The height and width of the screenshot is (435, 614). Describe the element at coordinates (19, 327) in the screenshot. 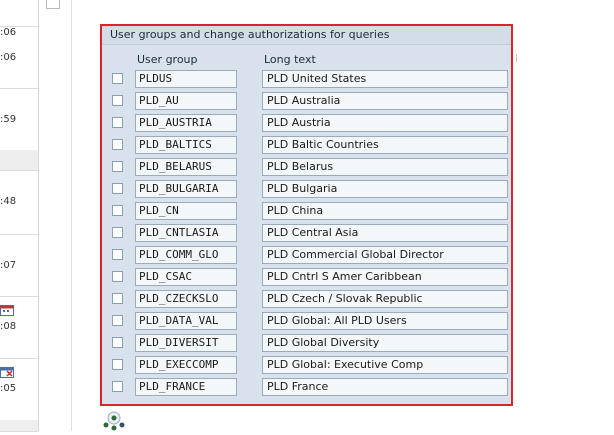

I see `list-item: :08` at that location.